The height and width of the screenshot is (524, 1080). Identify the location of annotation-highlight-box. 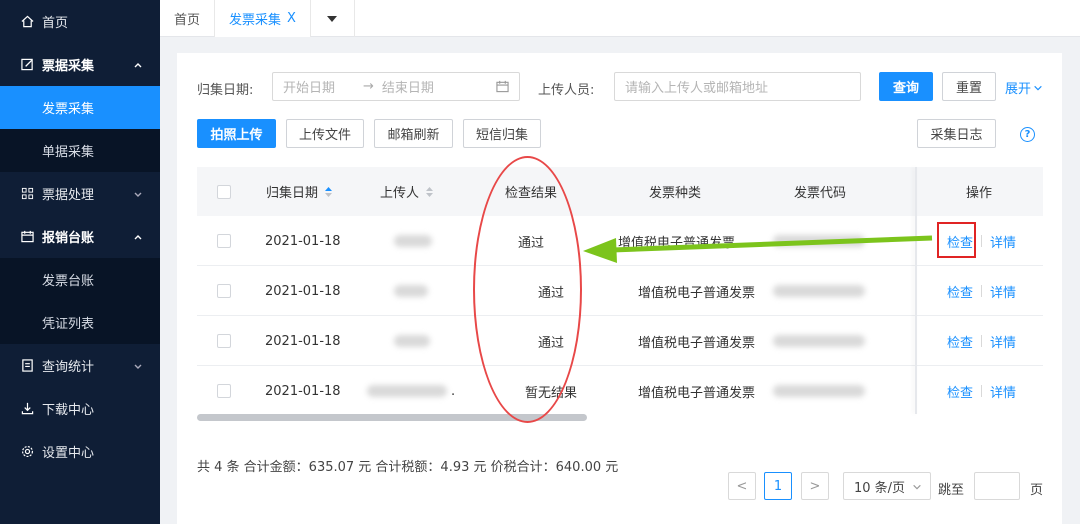
(956, 240).